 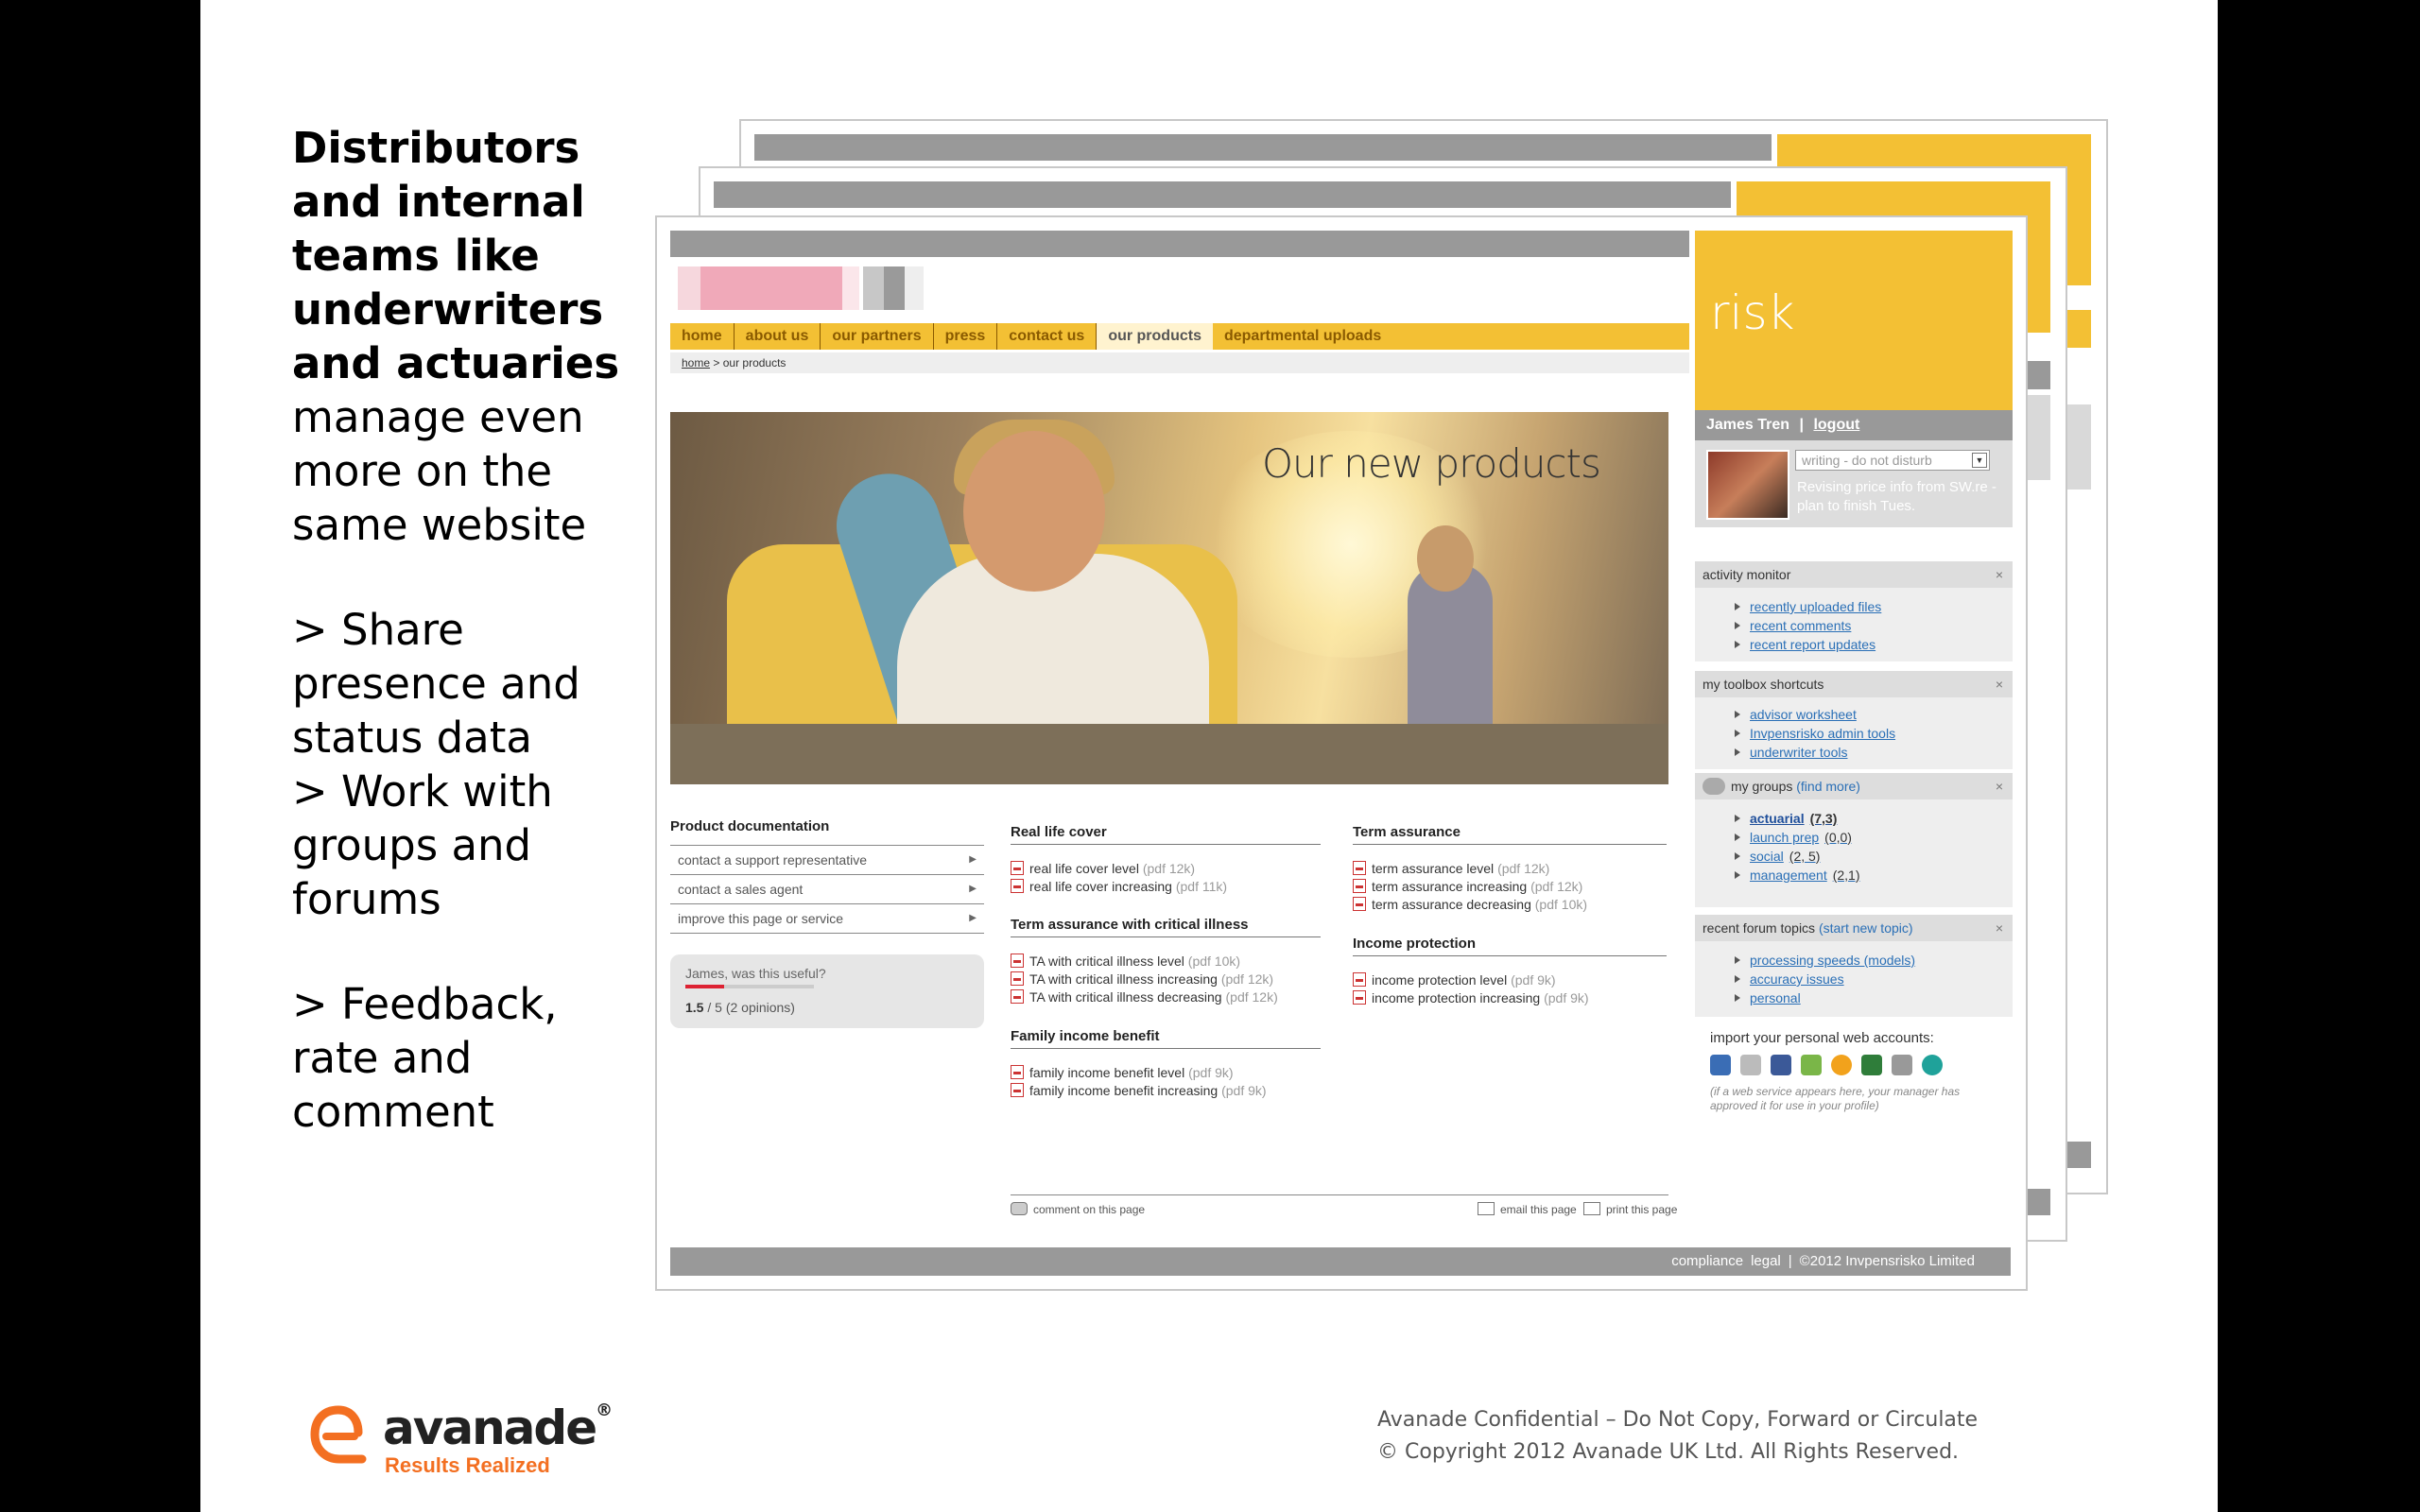 I want to click on nav-press: press, so click(x=966, y=336).